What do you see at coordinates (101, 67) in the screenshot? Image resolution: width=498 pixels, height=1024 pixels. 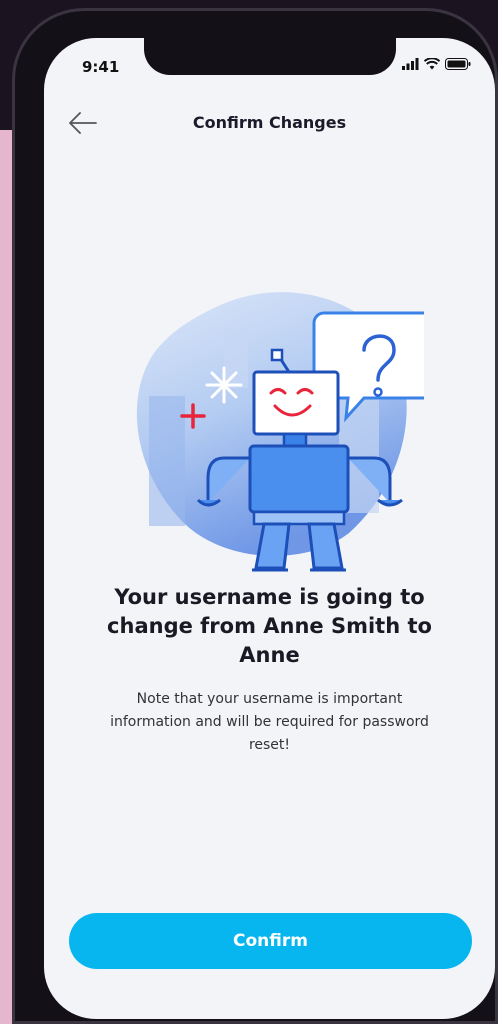 I see `status-time: 9:41` at bounding box center [101, 67].